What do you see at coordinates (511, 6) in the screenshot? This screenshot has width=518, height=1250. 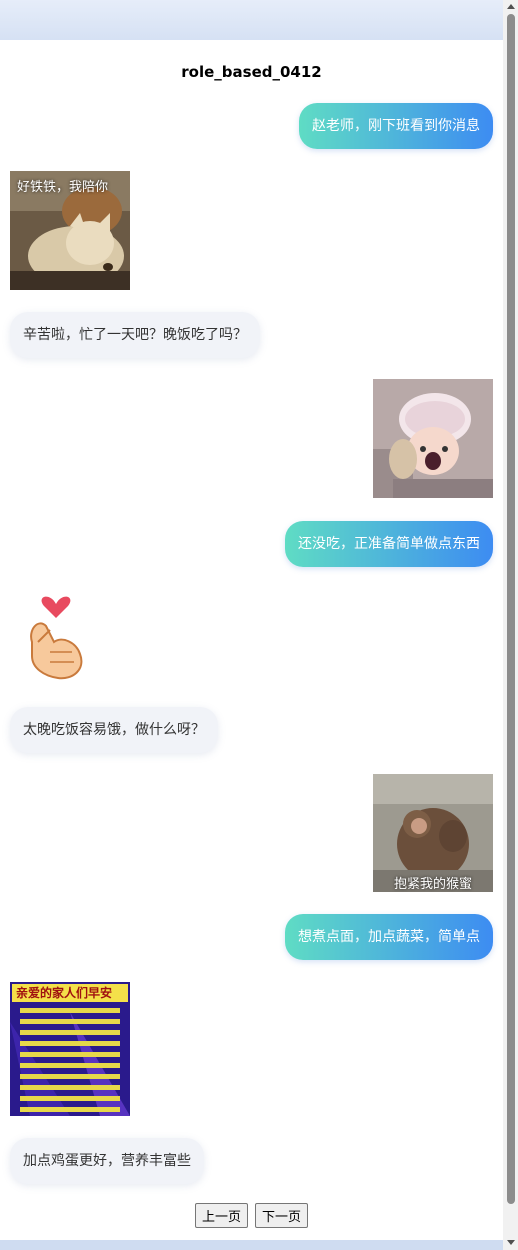 I see `scroll-up-arrow-icon` at bounding box center [511, 6].